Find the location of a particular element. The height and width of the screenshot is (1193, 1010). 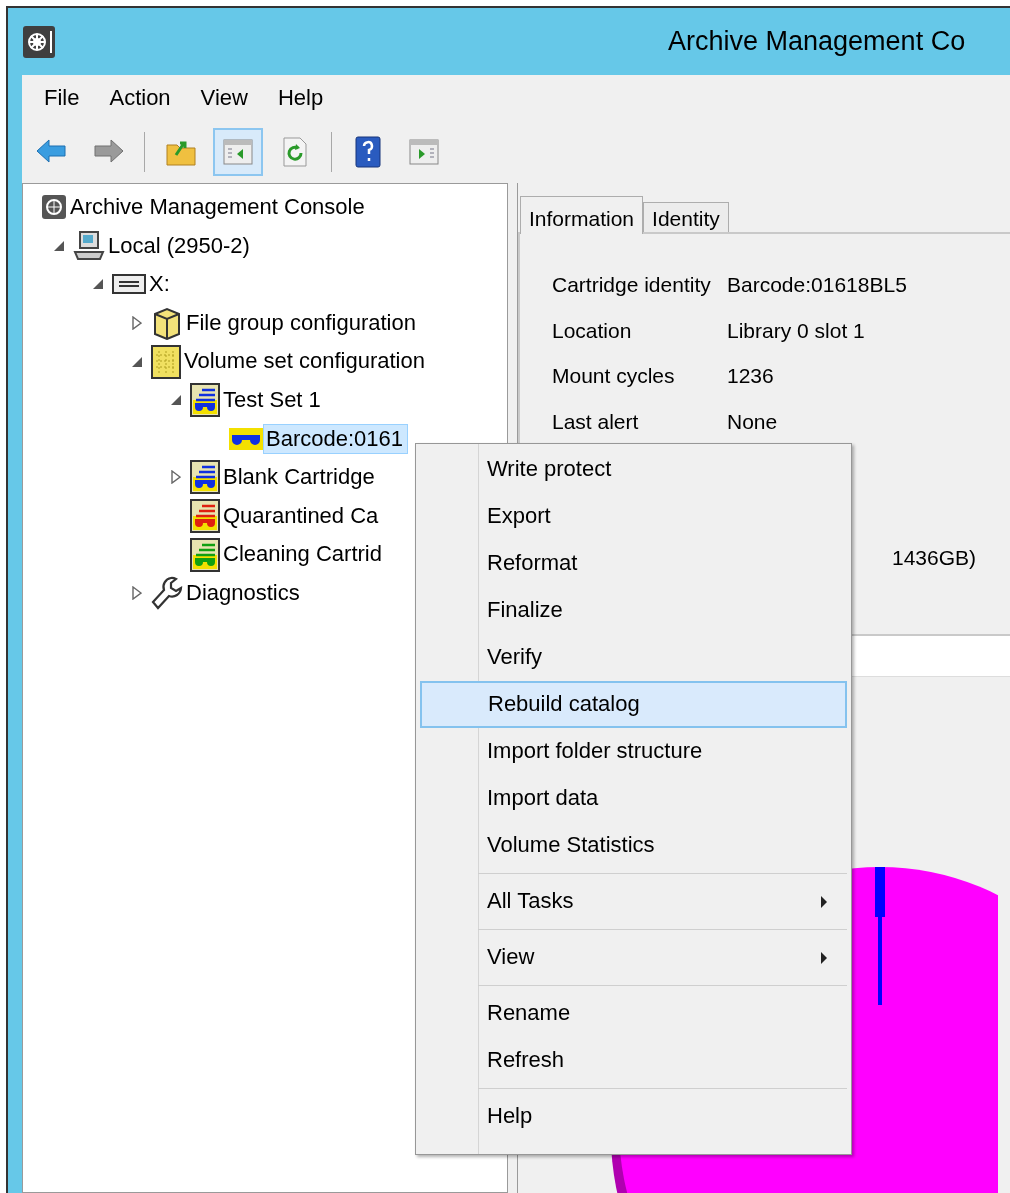

field-label: Last alert is located at coordinates (596, 421).